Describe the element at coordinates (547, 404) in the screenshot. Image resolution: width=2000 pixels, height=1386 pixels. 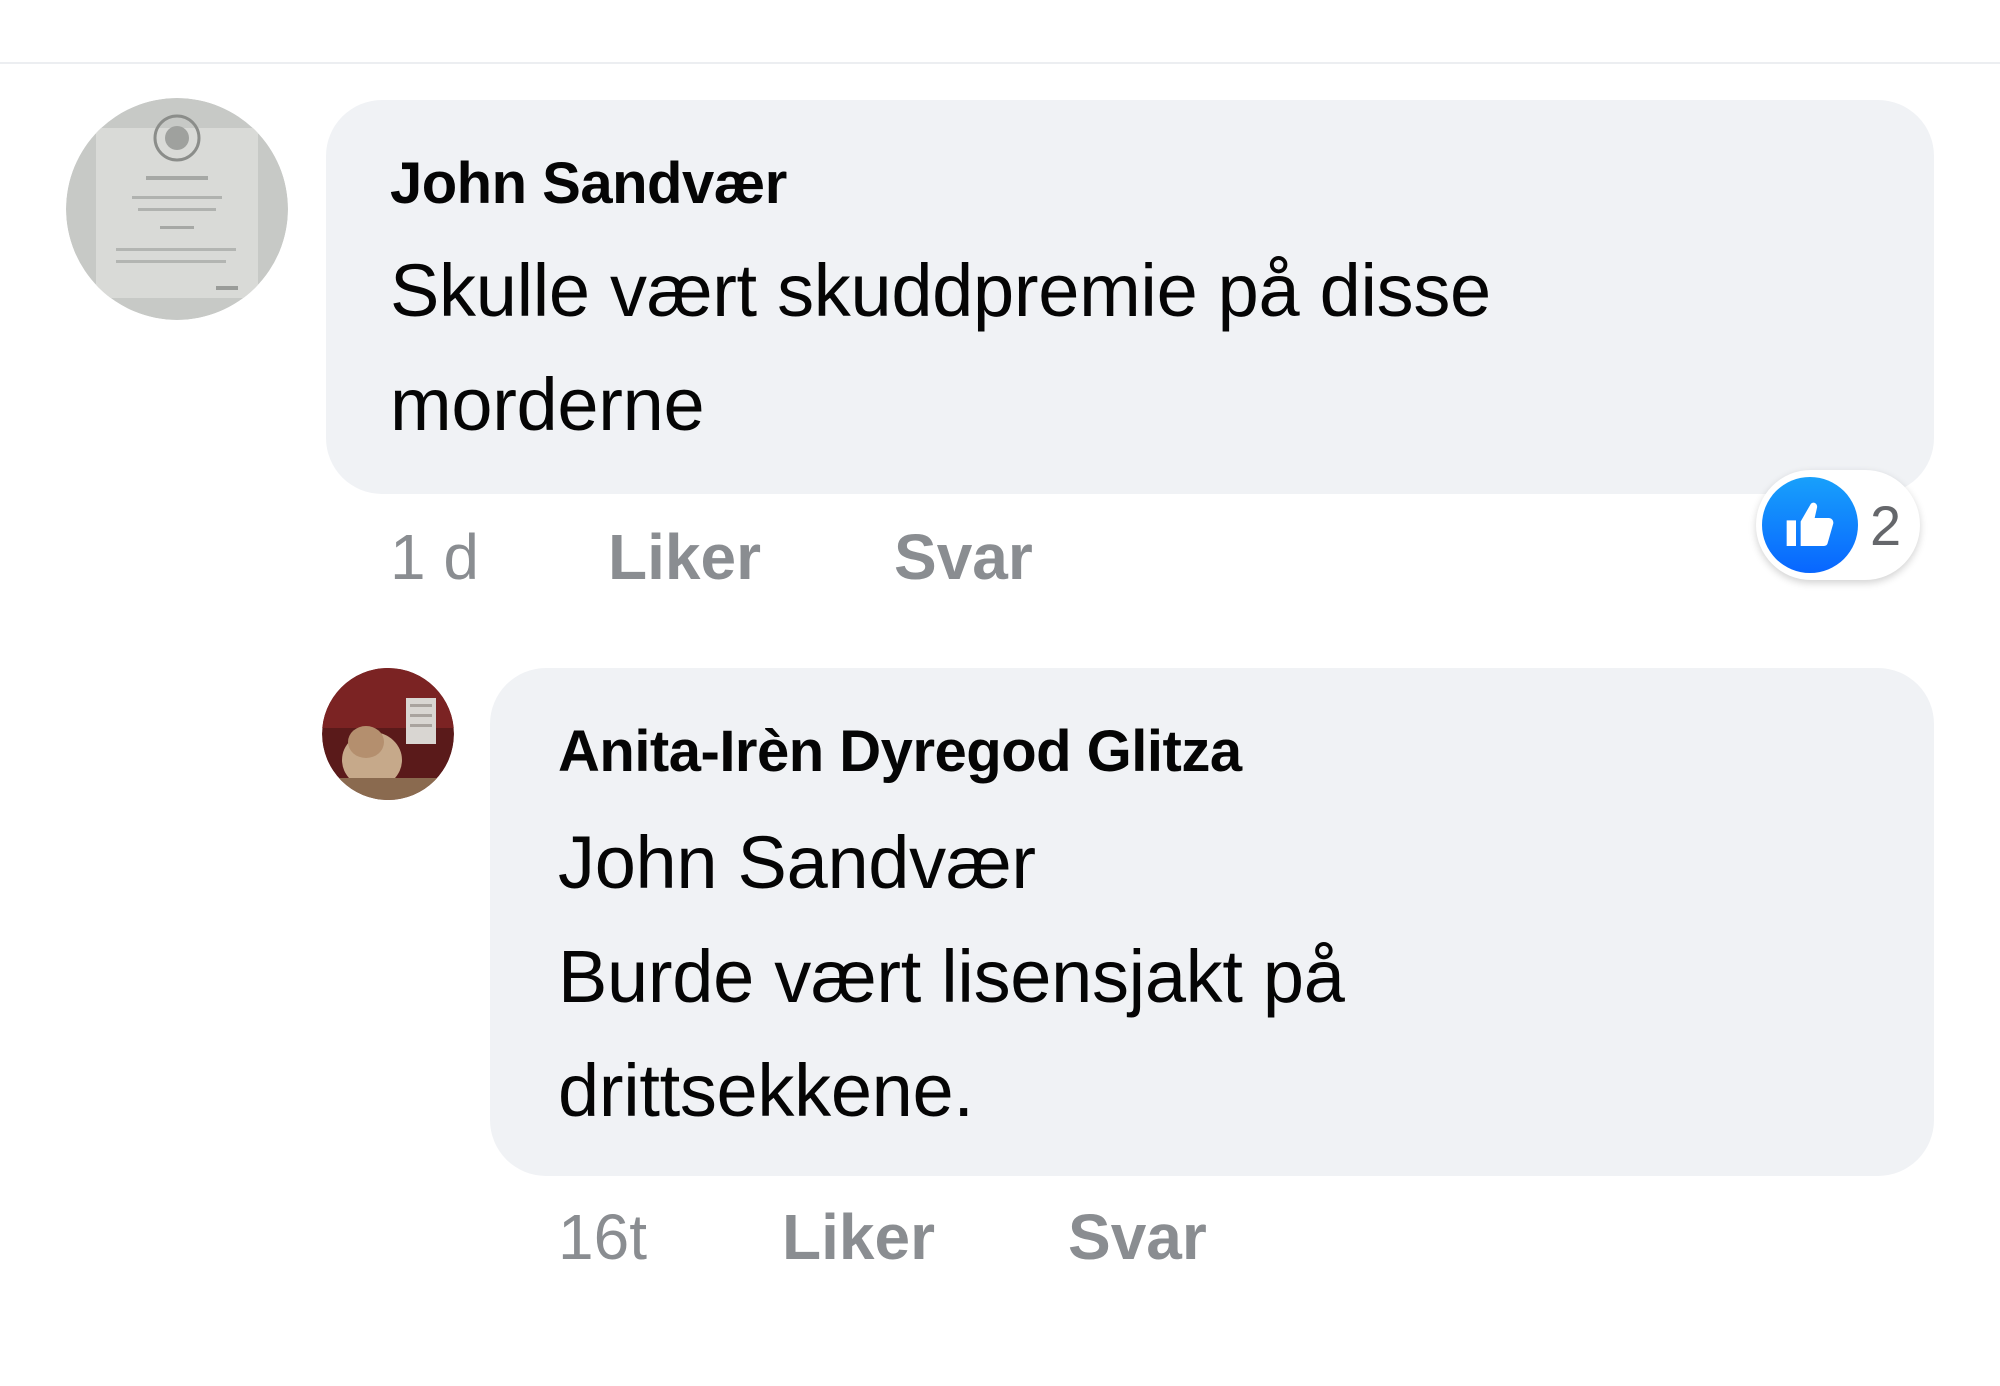
I see `comment-text-line: morderne` at that location.